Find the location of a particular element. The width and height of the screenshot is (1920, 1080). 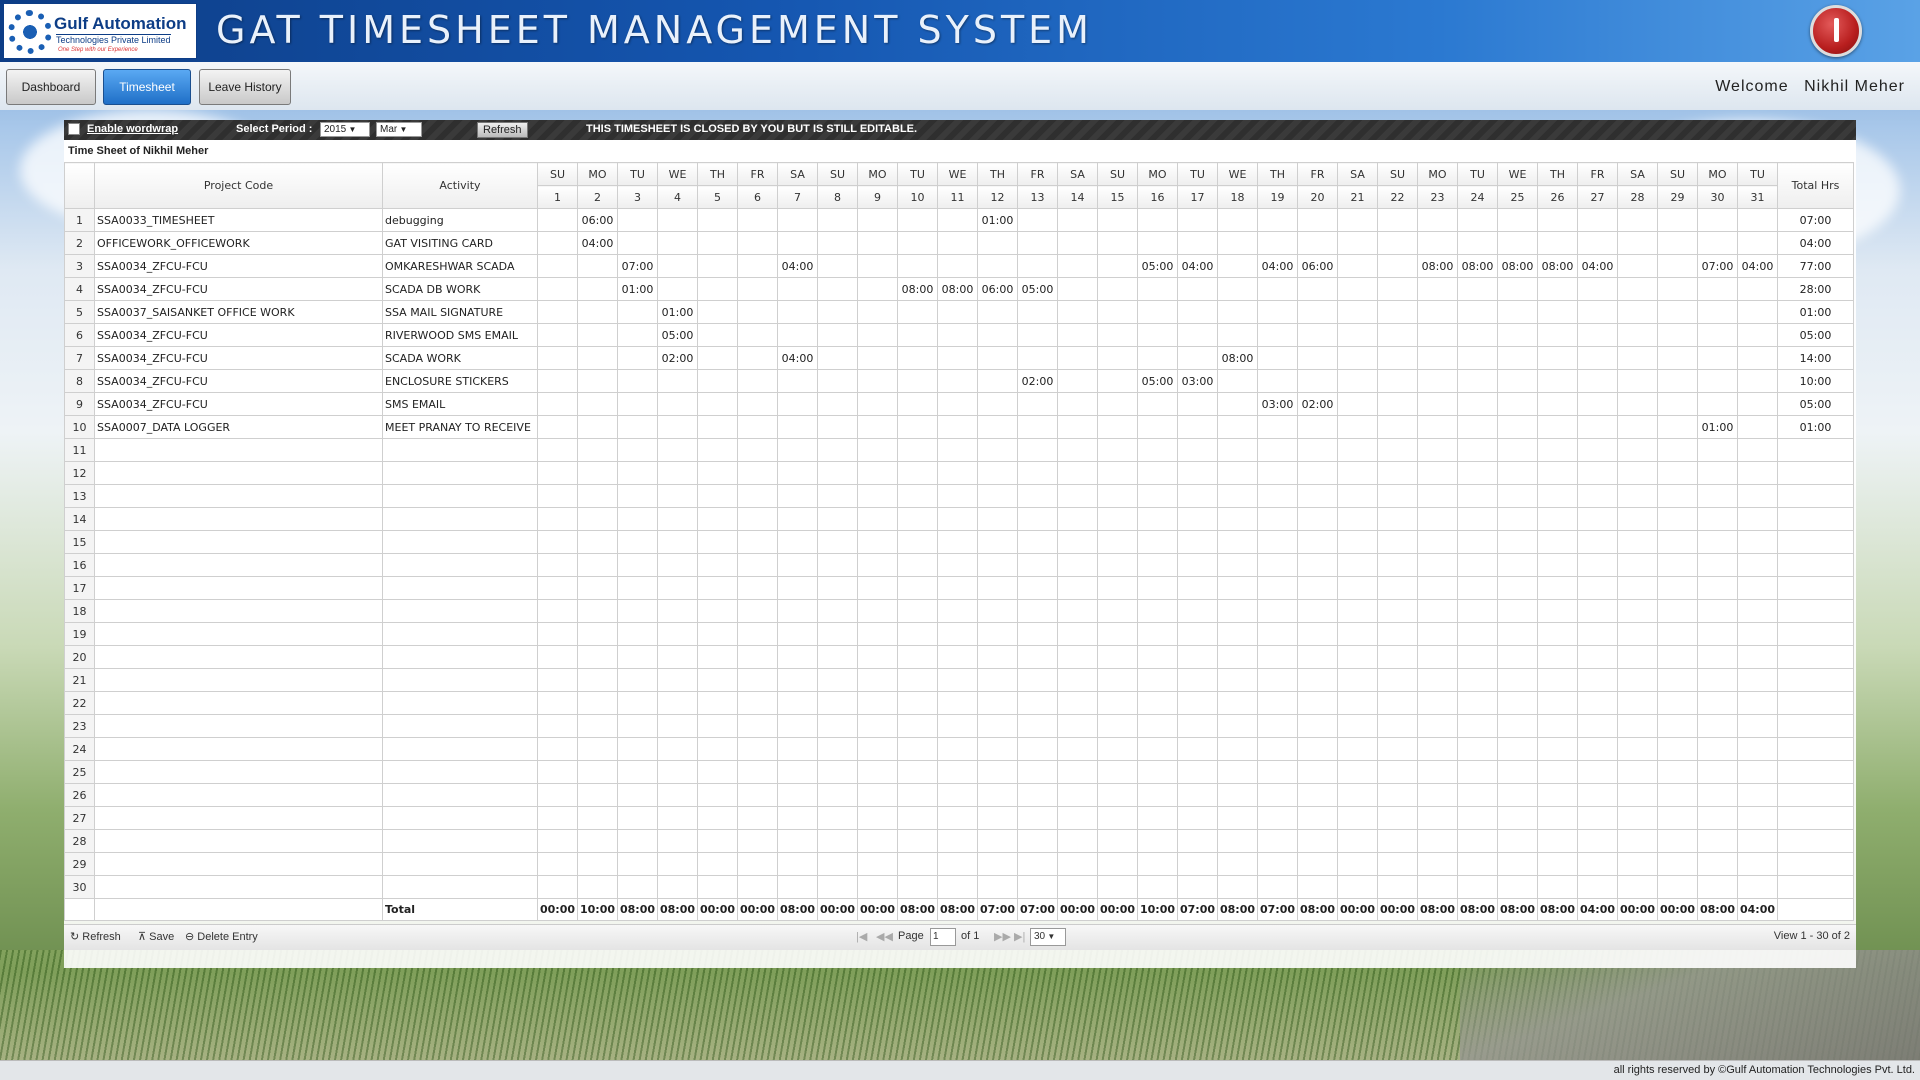

hours-cell: 07:00 is located at coordinates (1717, 266).